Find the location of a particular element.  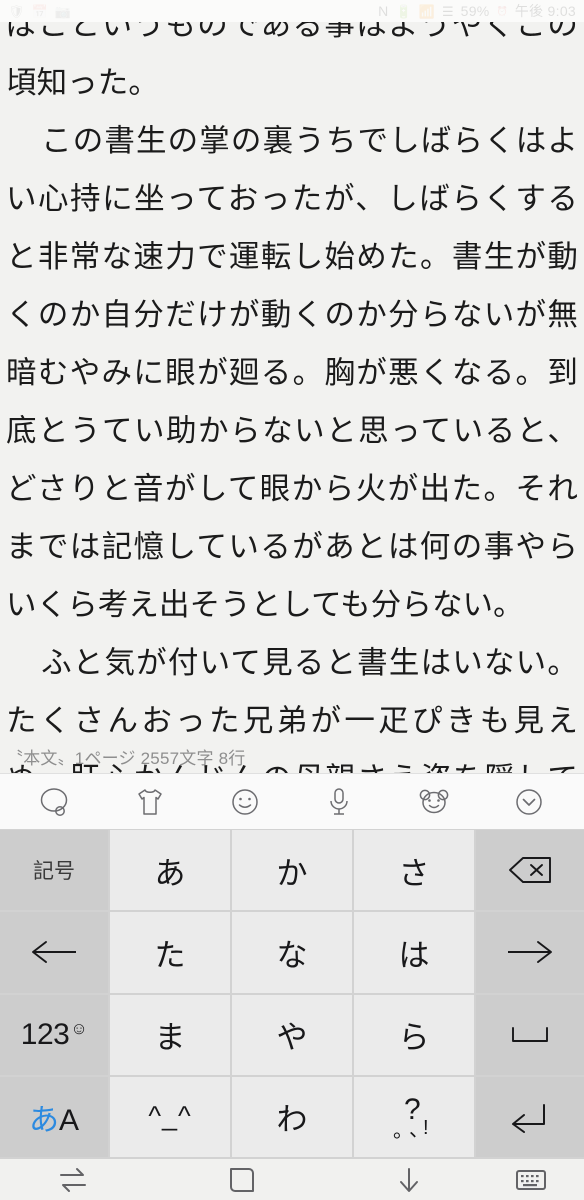

status-bar-system: N 🔋 📶 ☰ 59% ⏰ 午後 9:03 is located at coordinates (477, 11).